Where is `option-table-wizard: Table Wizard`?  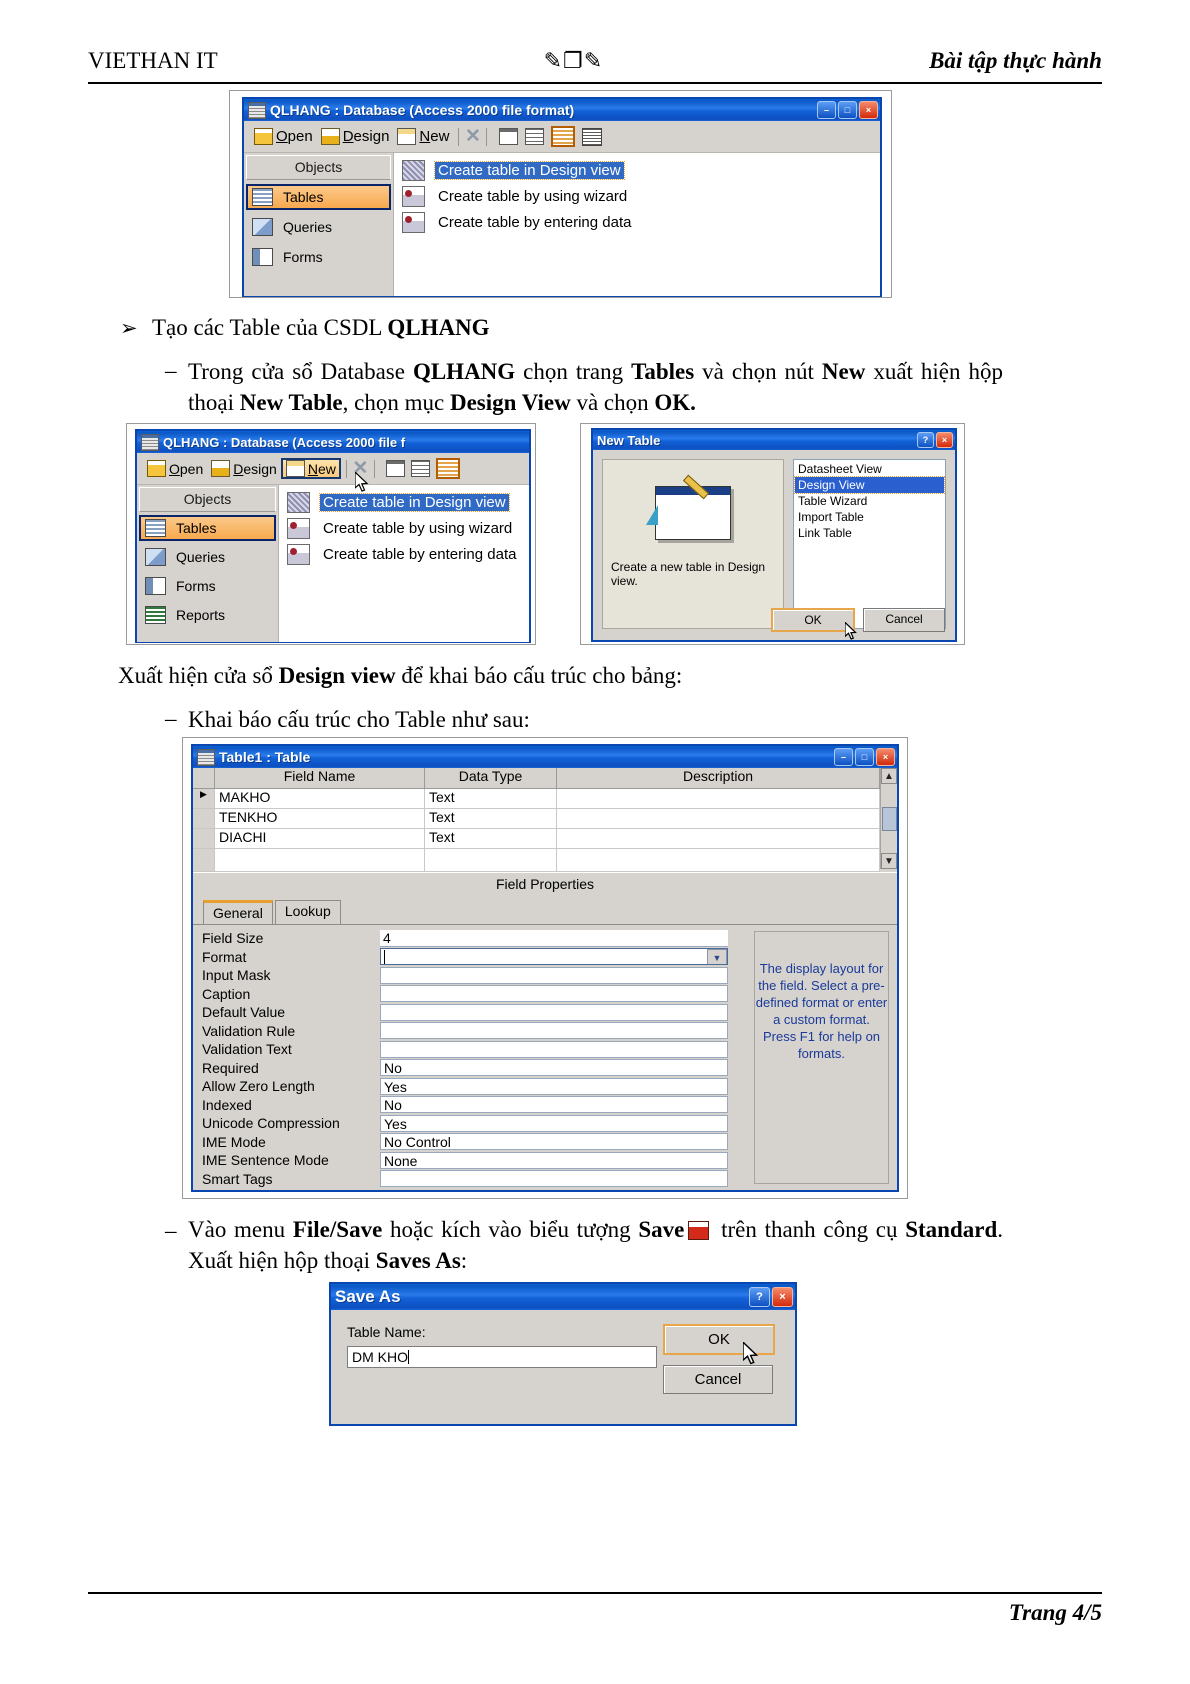 option-table-wizard: Table Wizard is located at coordinates (869, 501).